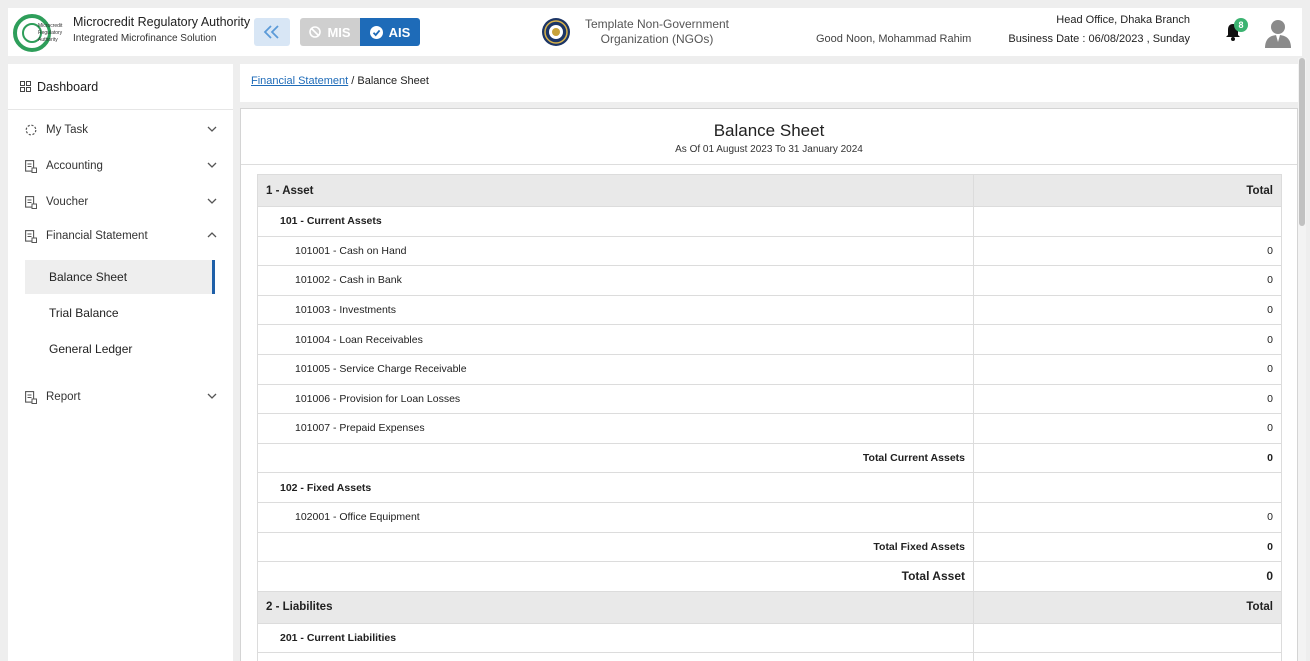  Describe the element at coordinates (769, 130) in the screenshot. I see `report-title: Balance Sheet` at that location.